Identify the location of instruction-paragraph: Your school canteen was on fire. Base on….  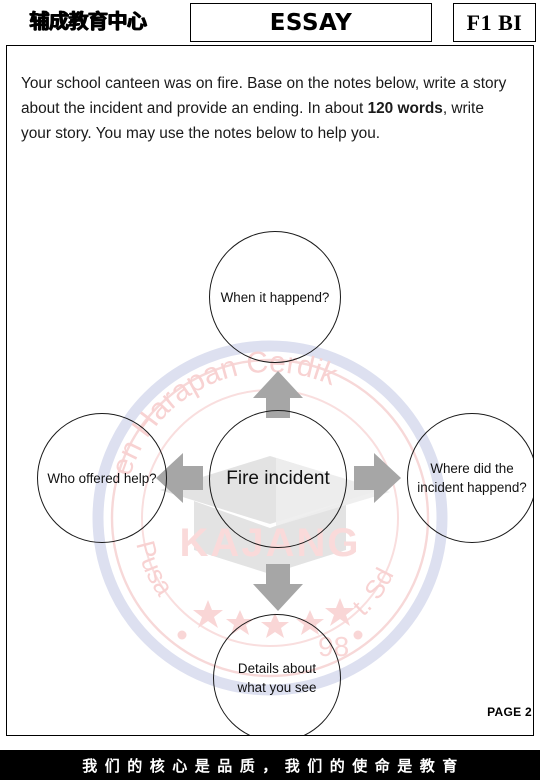
(268, 108).